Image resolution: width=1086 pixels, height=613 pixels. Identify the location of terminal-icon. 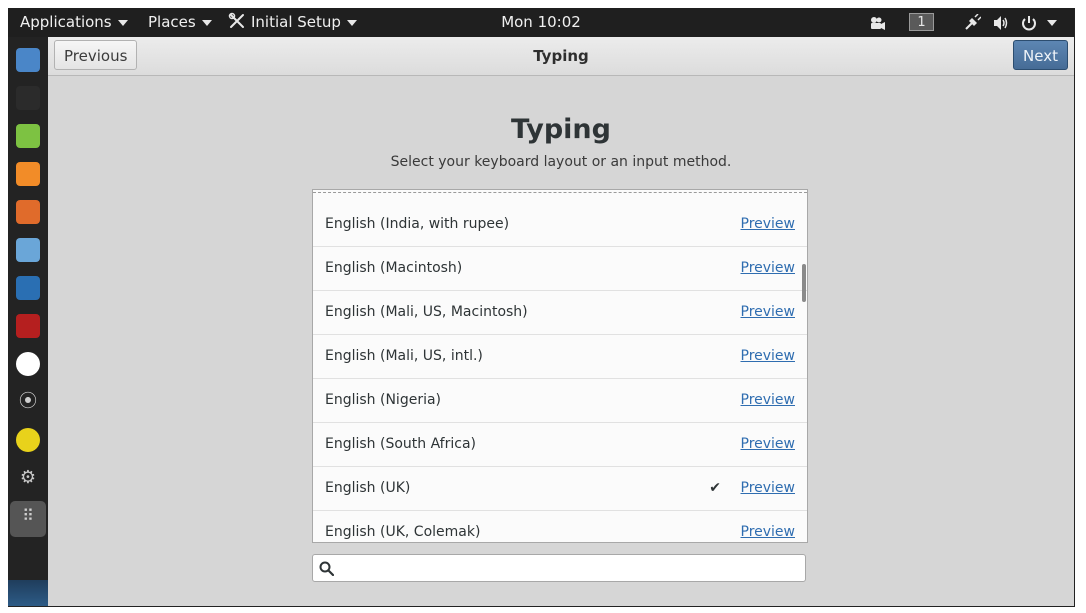
(28, 98).